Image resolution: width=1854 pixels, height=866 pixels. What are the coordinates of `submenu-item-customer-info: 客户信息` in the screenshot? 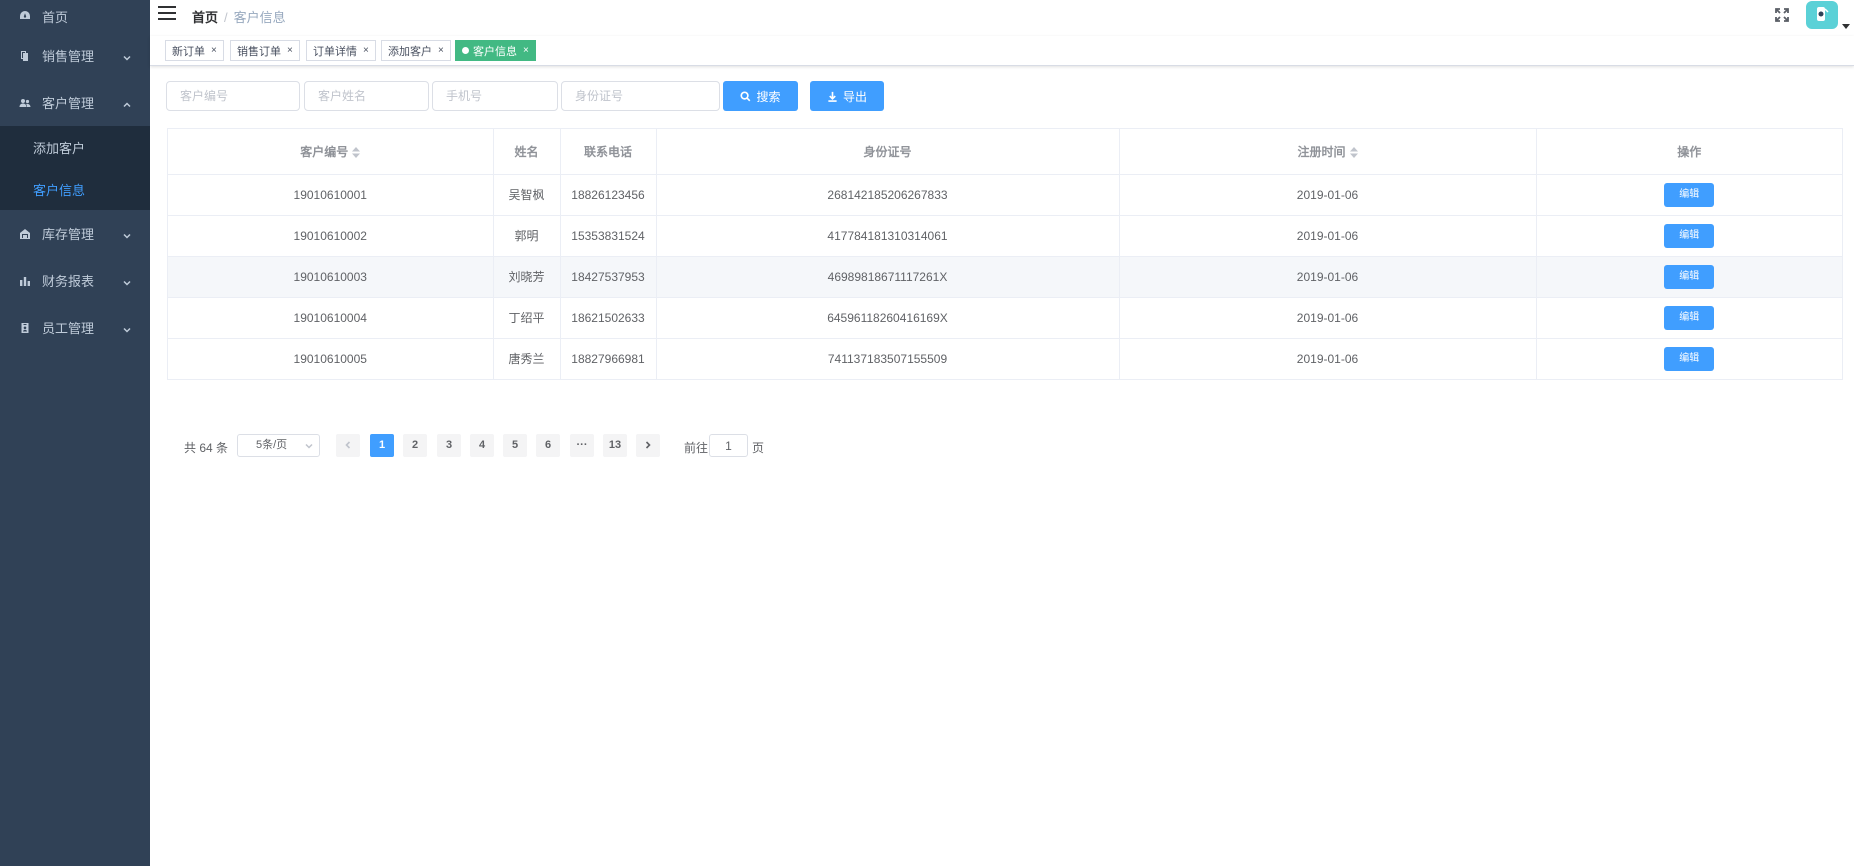 It's located at (75, 189).